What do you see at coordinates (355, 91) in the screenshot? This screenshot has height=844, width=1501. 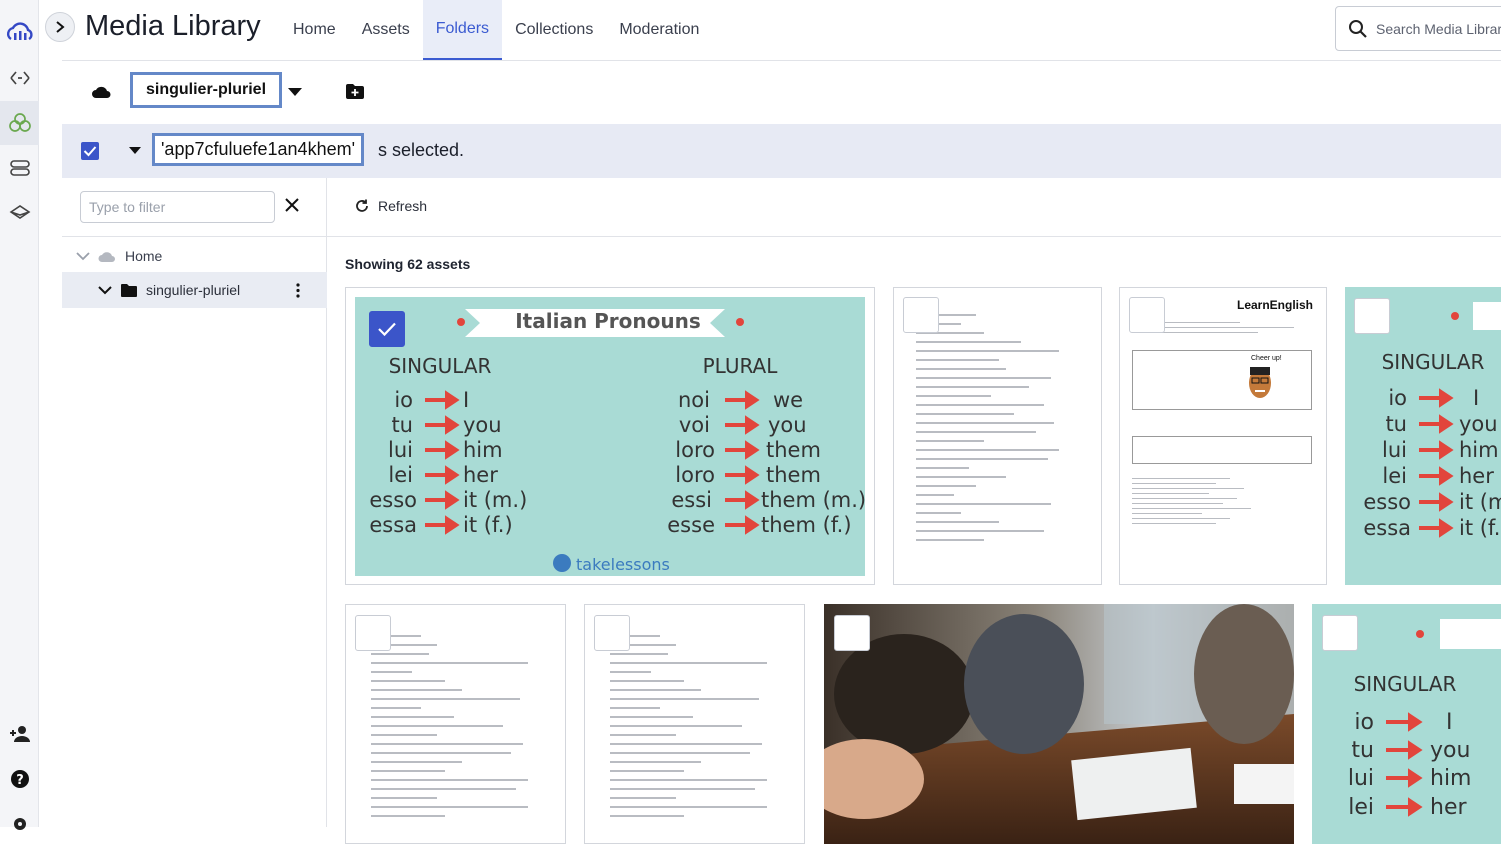 I see `new-folder-icon` at bounding box center [355, 91].